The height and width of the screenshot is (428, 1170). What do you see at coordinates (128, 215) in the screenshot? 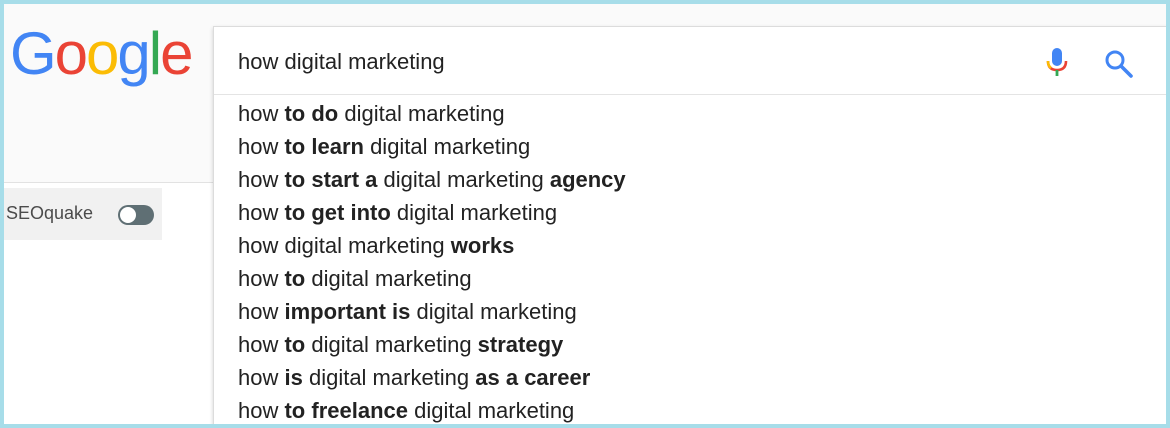
I see `toggle-knob` at bounding box center [128, 215].